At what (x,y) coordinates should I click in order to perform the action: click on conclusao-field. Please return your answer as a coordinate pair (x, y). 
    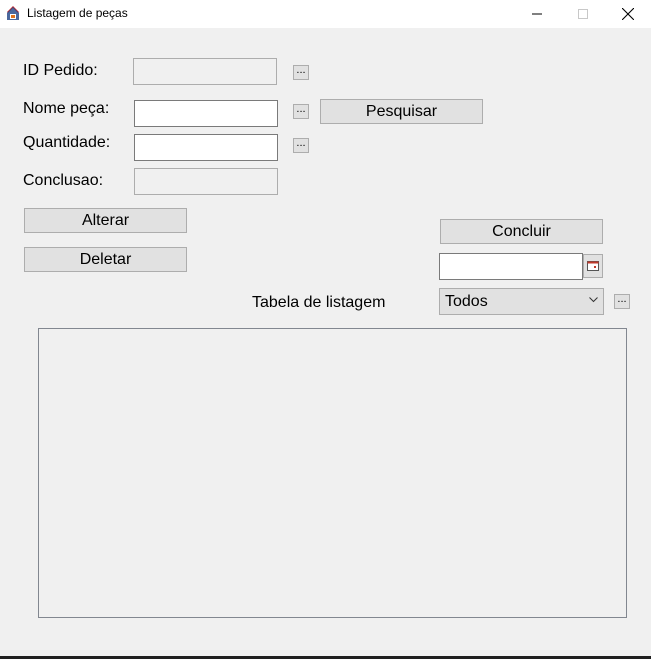
    Looking at the image, I should click on (206, 181).